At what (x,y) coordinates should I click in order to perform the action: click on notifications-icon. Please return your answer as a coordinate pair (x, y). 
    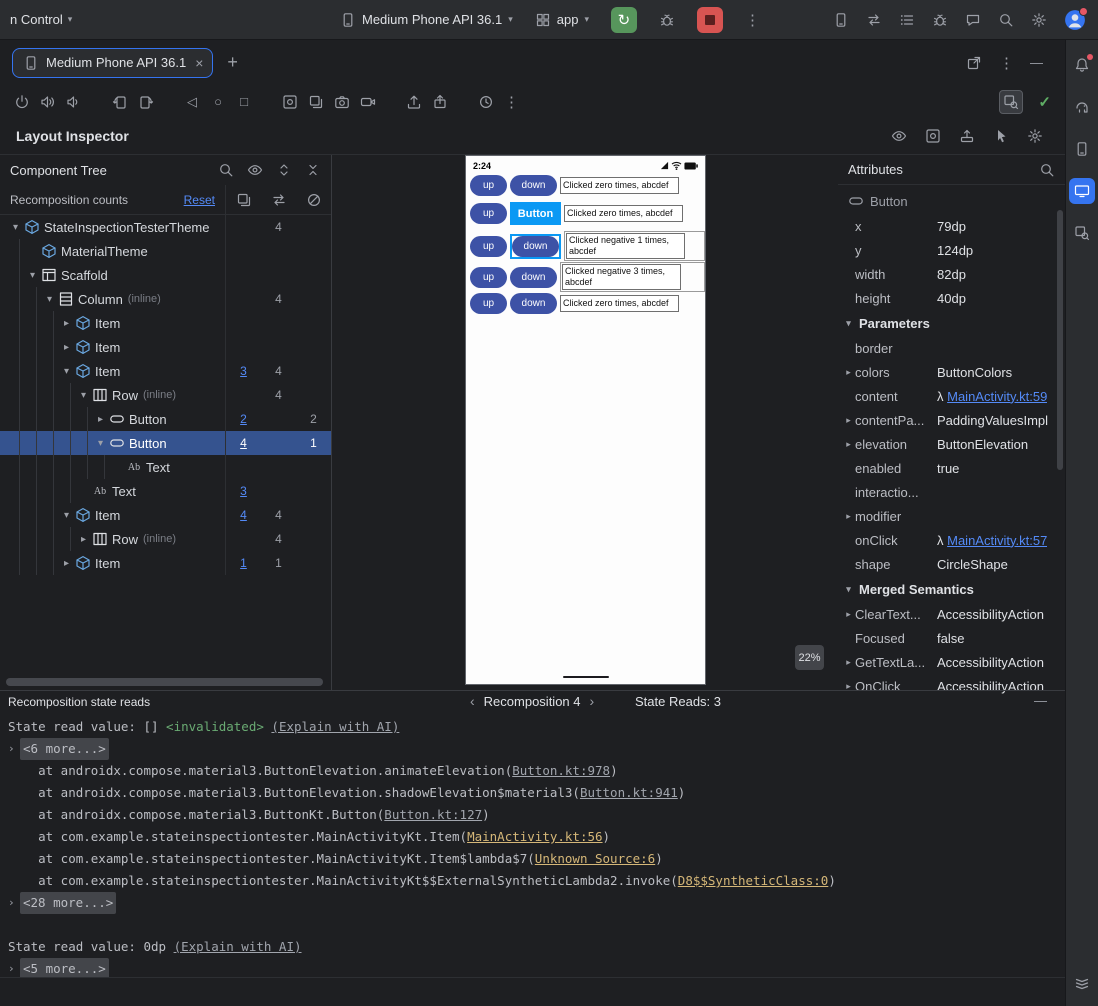
    Looking at the image, I should click on (1082, 65).